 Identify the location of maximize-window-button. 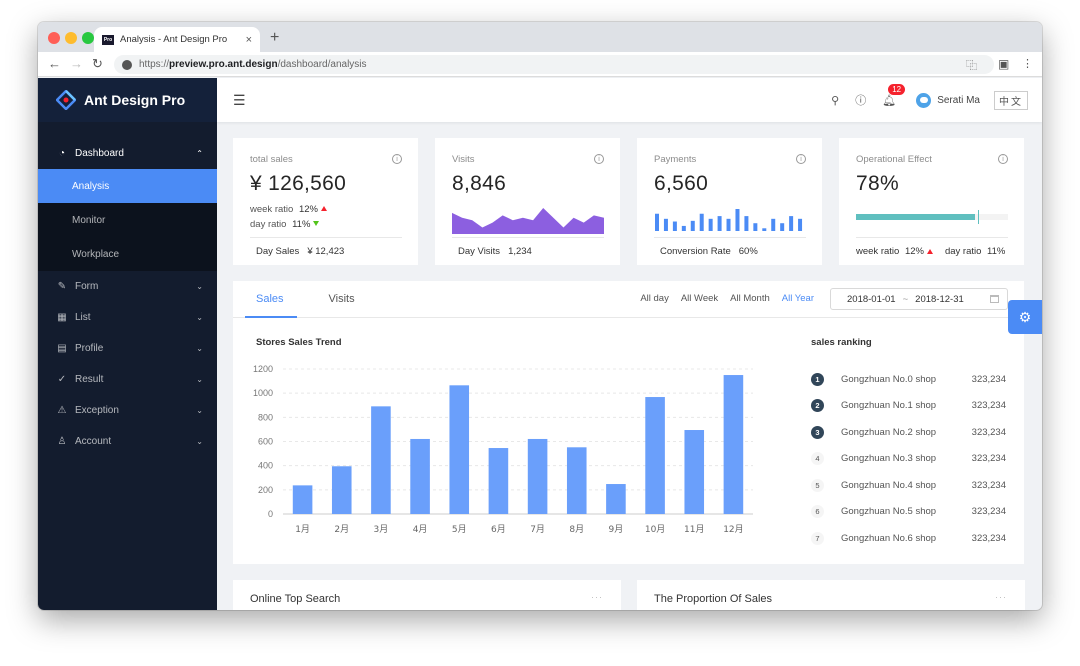
(88, 38).